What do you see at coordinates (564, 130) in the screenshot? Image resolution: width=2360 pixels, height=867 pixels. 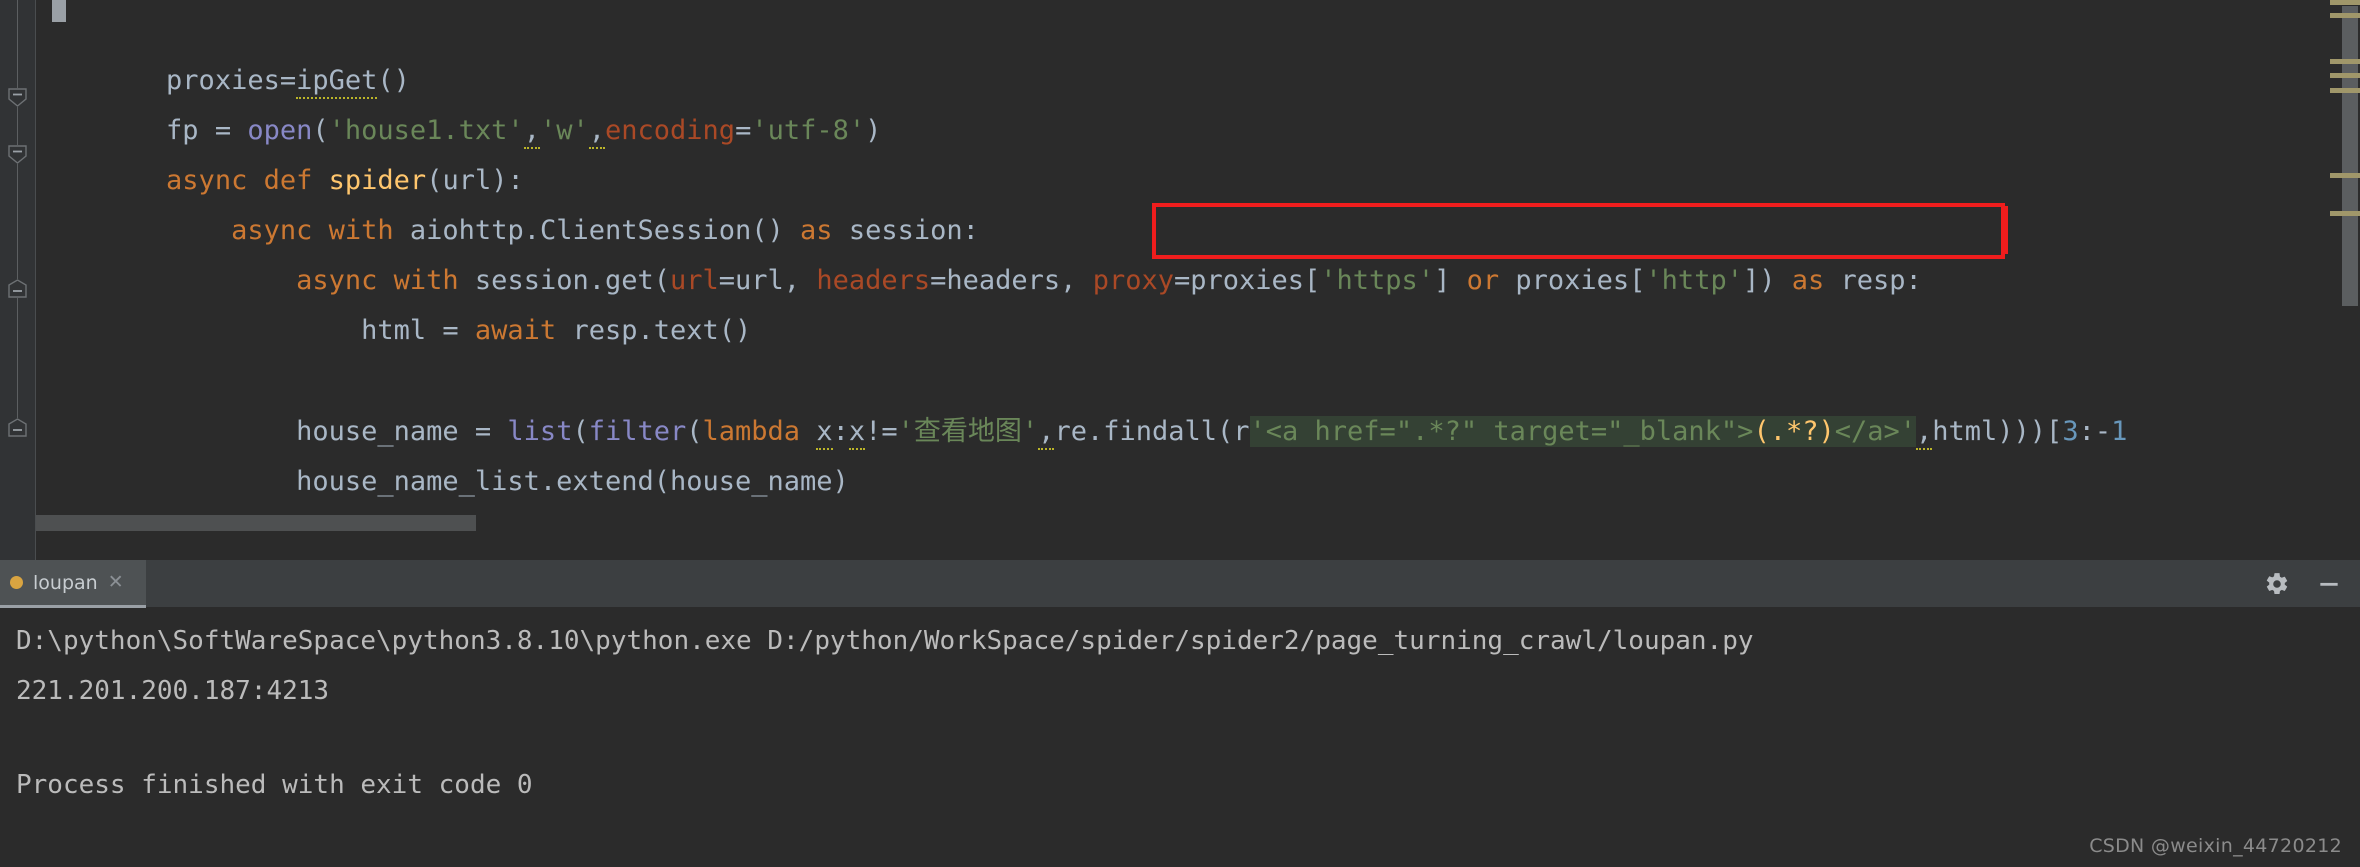 I see `code-token-mode-w: 'w'` at bounding box center [564, 130].